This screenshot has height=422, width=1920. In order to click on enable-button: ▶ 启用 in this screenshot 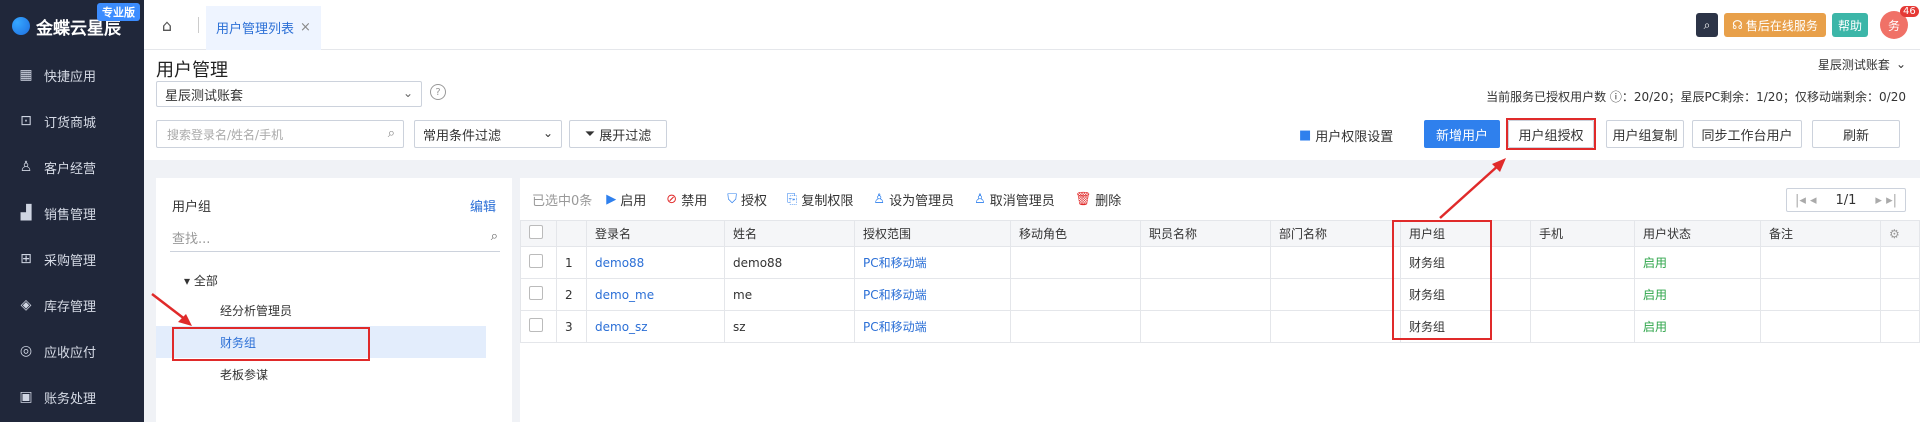, I will do `click(626, 199)`.